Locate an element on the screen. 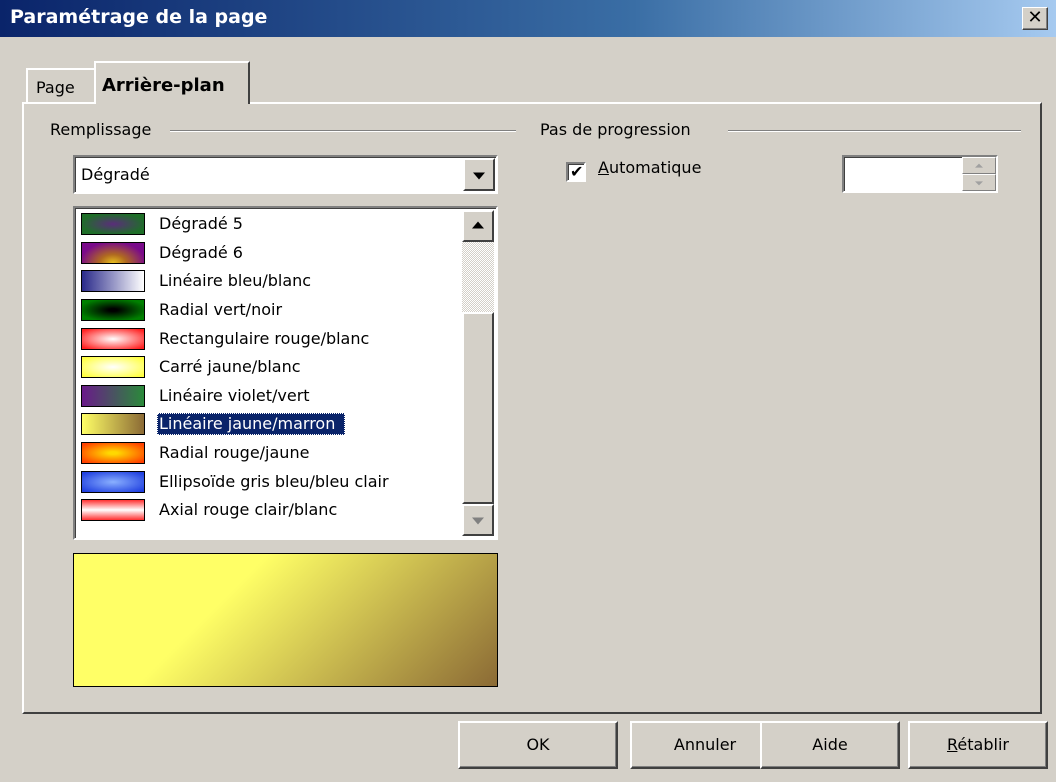 Image resolution: width=1056 pixels, height=782 pixels. ok-button: OK is located at coordinates (538, 745).